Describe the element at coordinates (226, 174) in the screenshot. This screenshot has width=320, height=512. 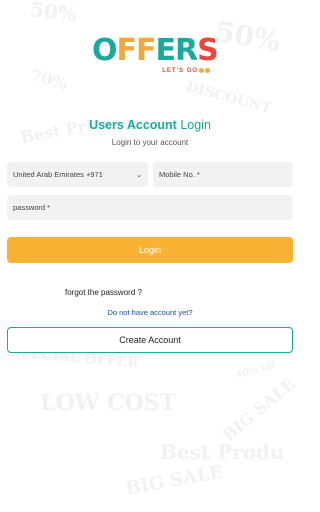
I see `mobile-number-input` at that location.